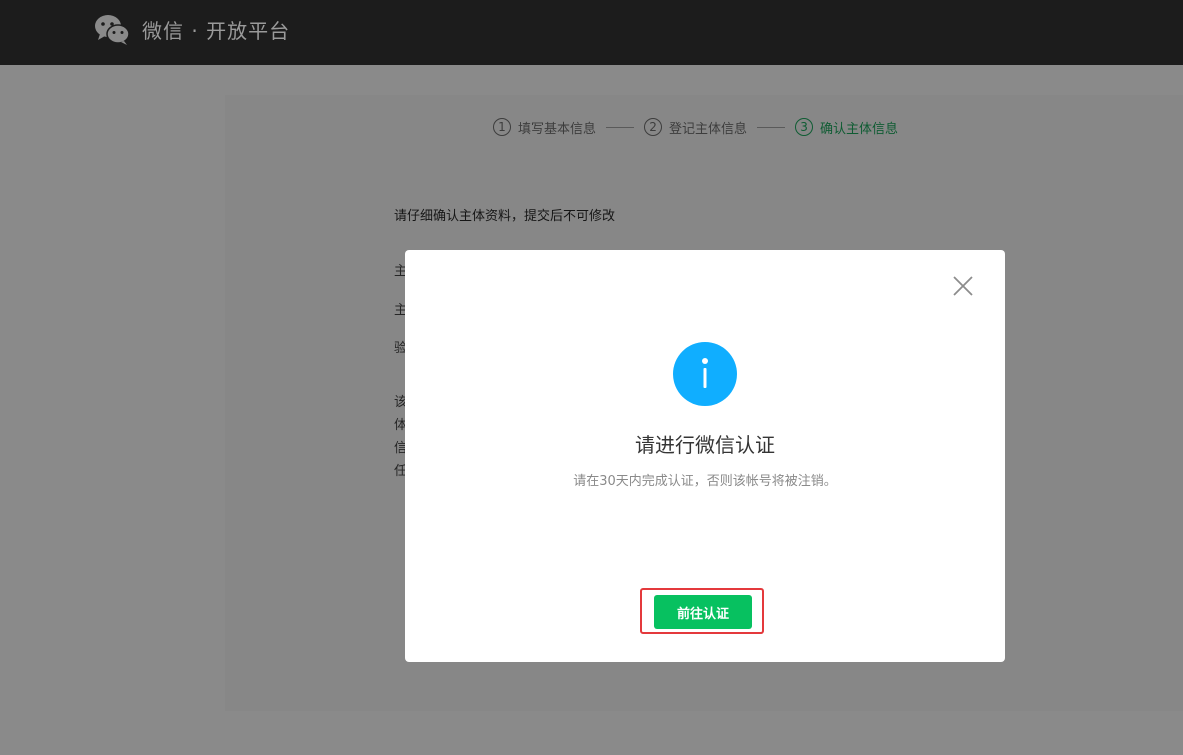 The width and height of the screenshot is (1183, 755). I want to click on step-3: 3 确认主体信息, so click(846, 127).